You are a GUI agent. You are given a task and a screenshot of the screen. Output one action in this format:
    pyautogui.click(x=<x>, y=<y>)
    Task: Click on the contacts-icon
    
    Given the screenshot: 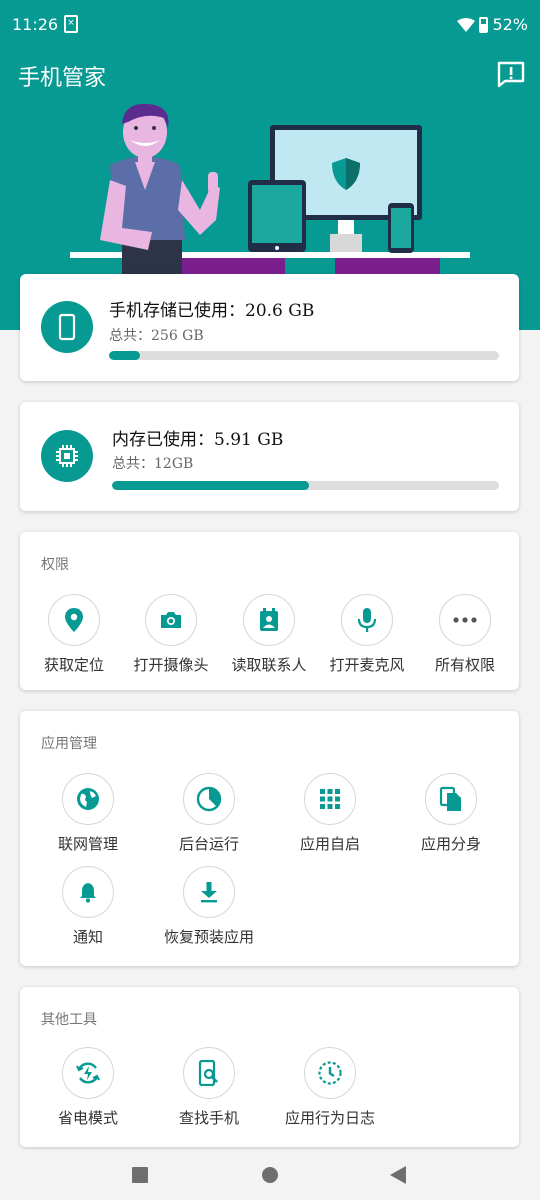 What is the action you would take?
    pyautogui.click(x=269, y=620)
    